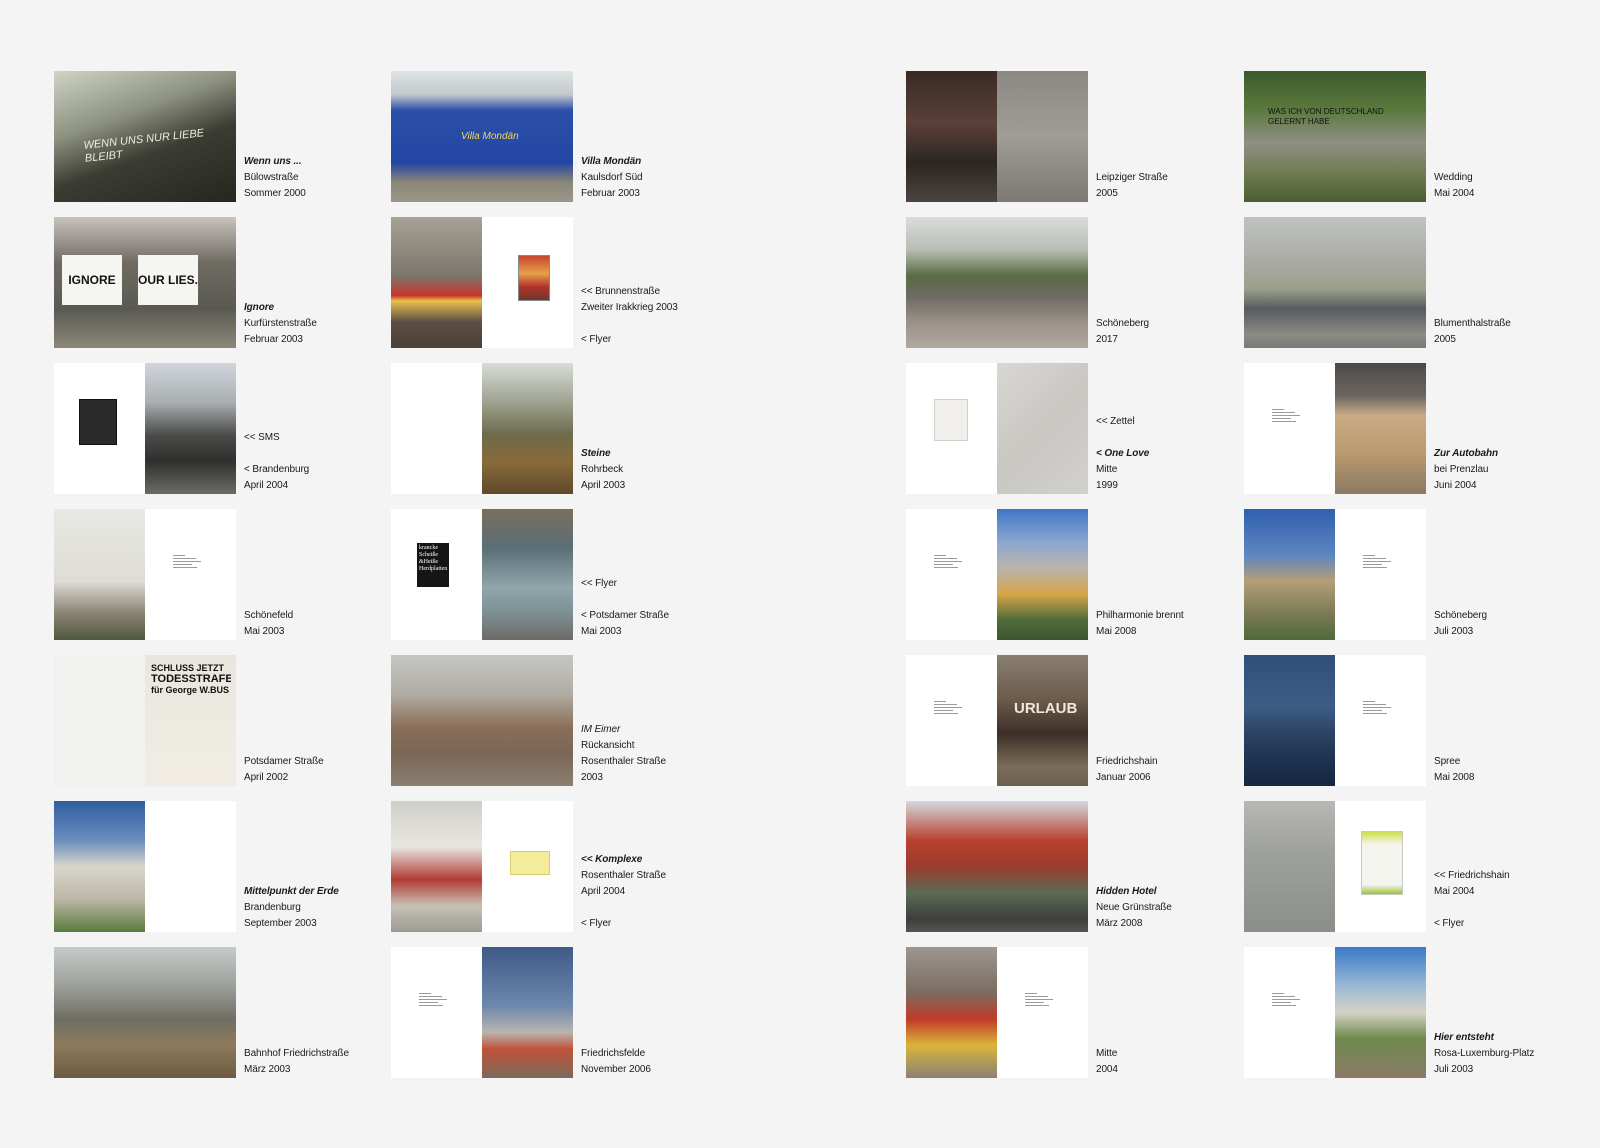 The width and height of the screenshot is (1600, 1148). What do you see at coordinates (277, 469) in the screenshot?
I see `caption-line: < Brandenburg` at bounding box center [277, 469].